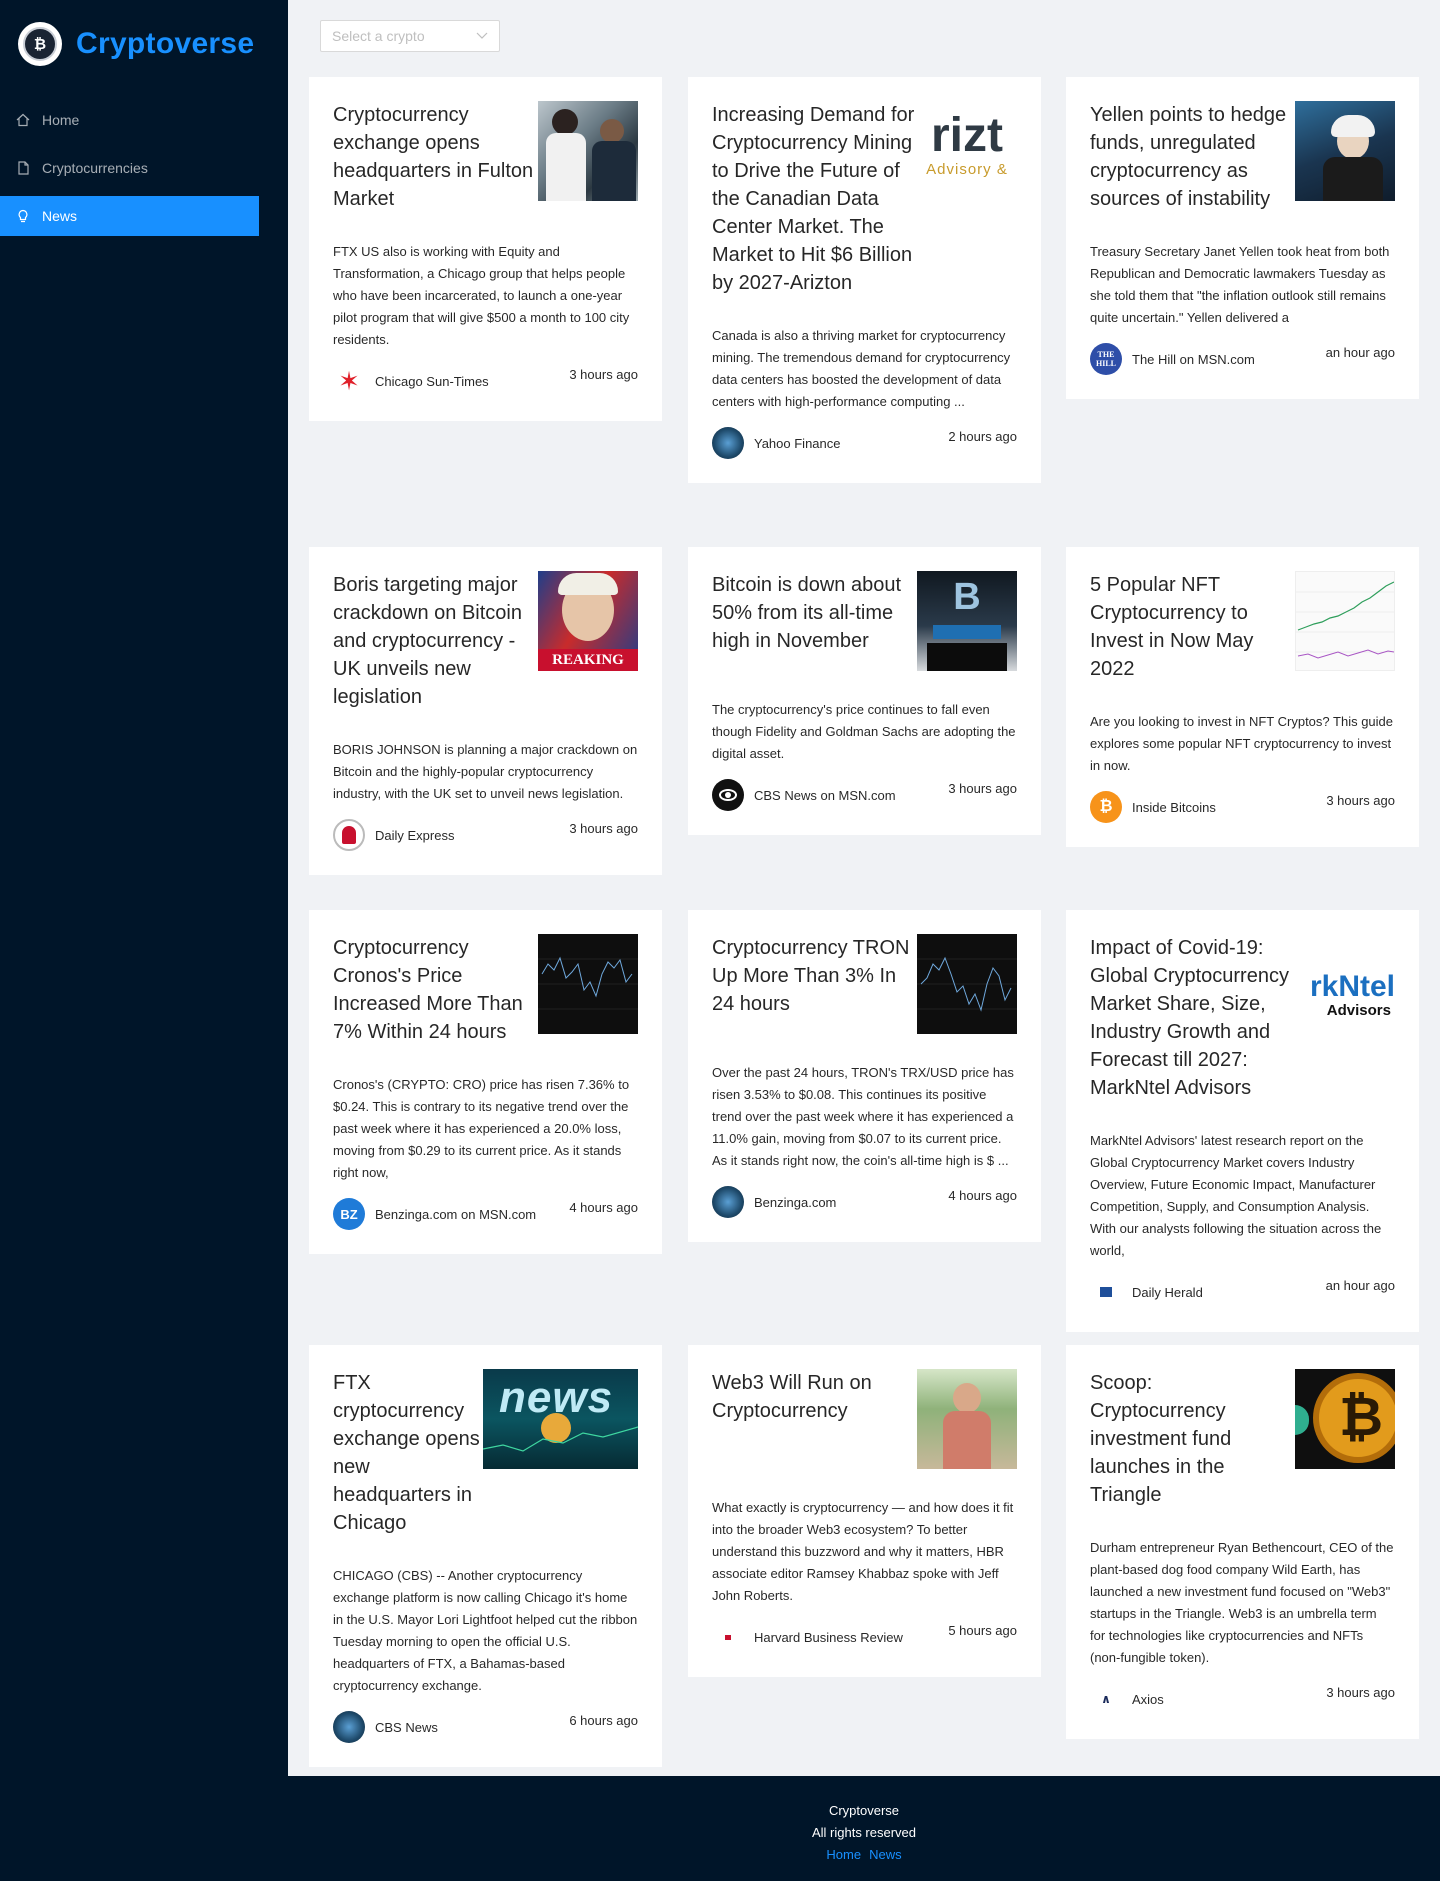 The height and width of the screenshot is (1881, 1440). What do you see at coordinates (982, 436) in the screenshot?
I see `news-time: 2 hours ago` at bounding box center [982, 436].